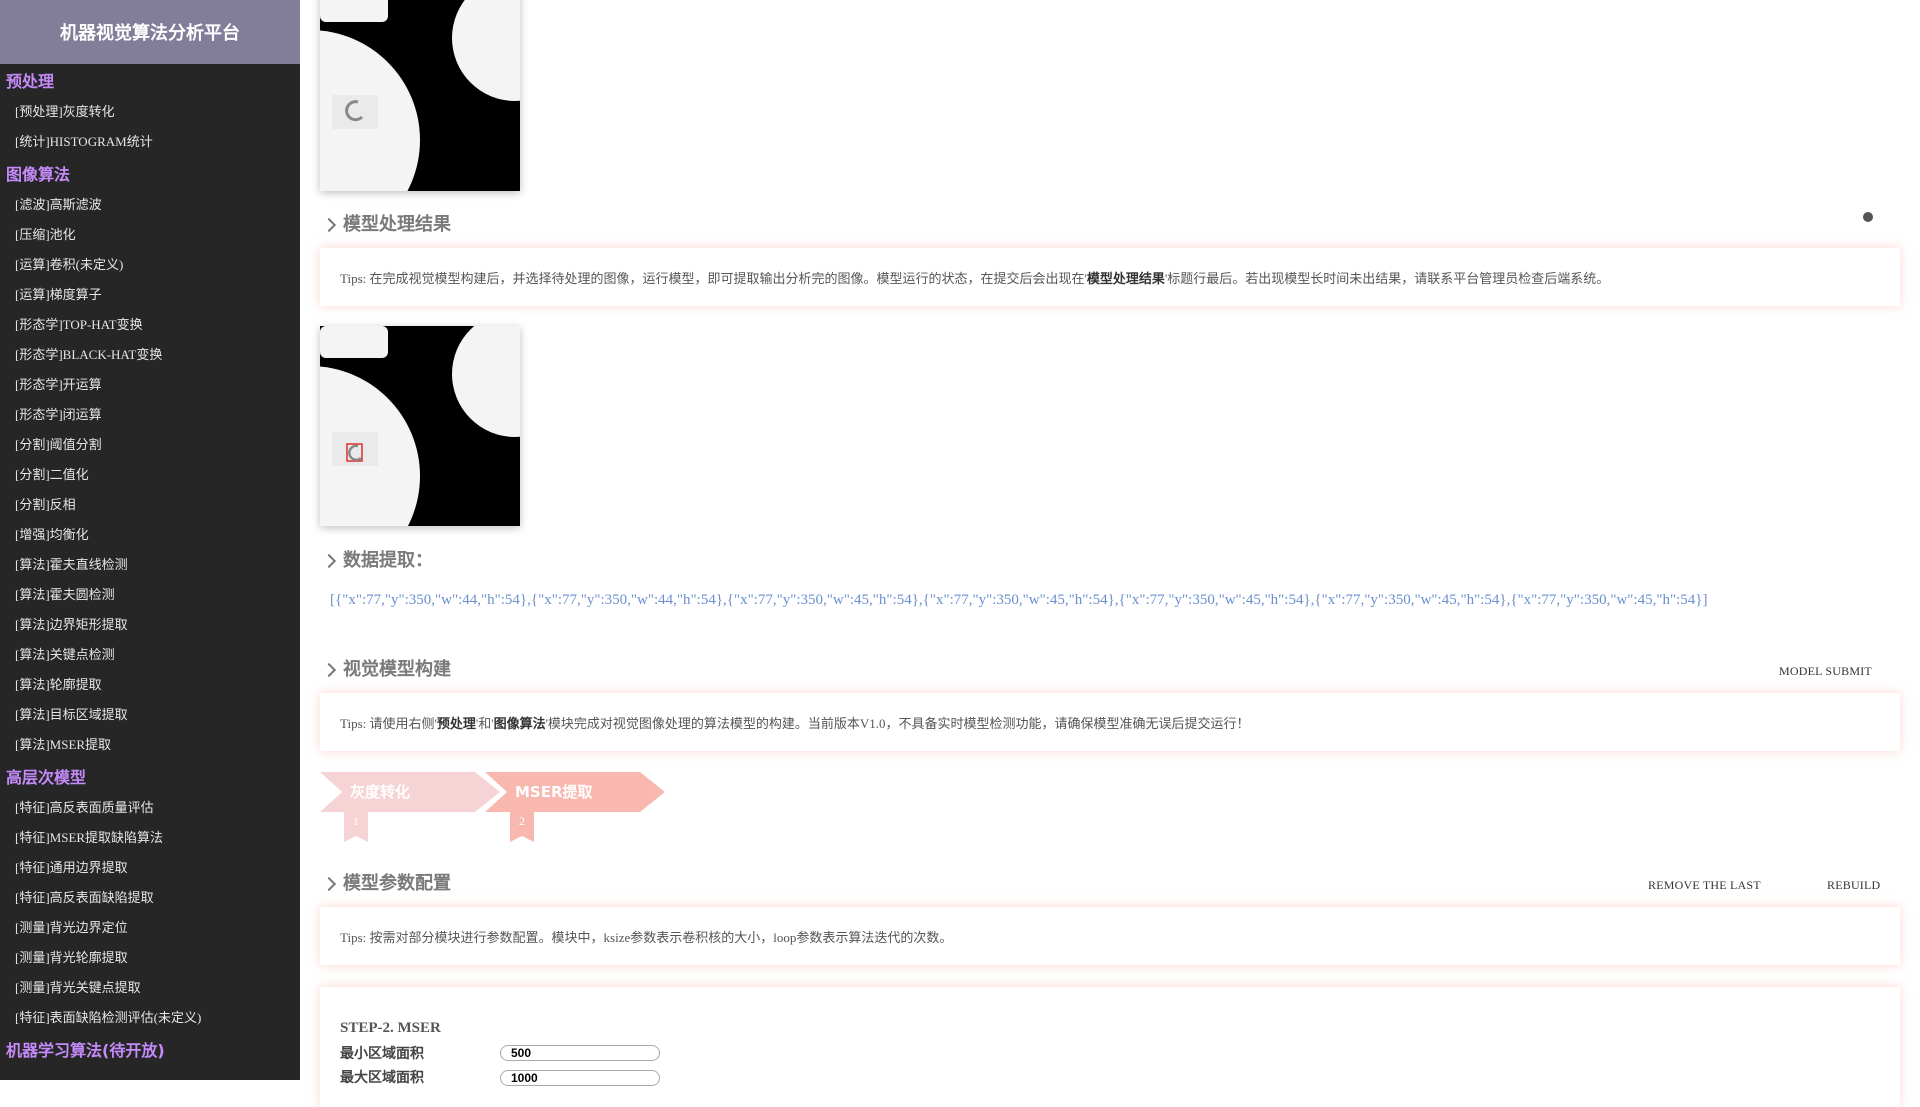 This screenshot has width=1920, height=1107. Describe the element at coordinates (1125, 278) in the screenshot. I see `result-tips-bold: 模型处理结果` at that location.